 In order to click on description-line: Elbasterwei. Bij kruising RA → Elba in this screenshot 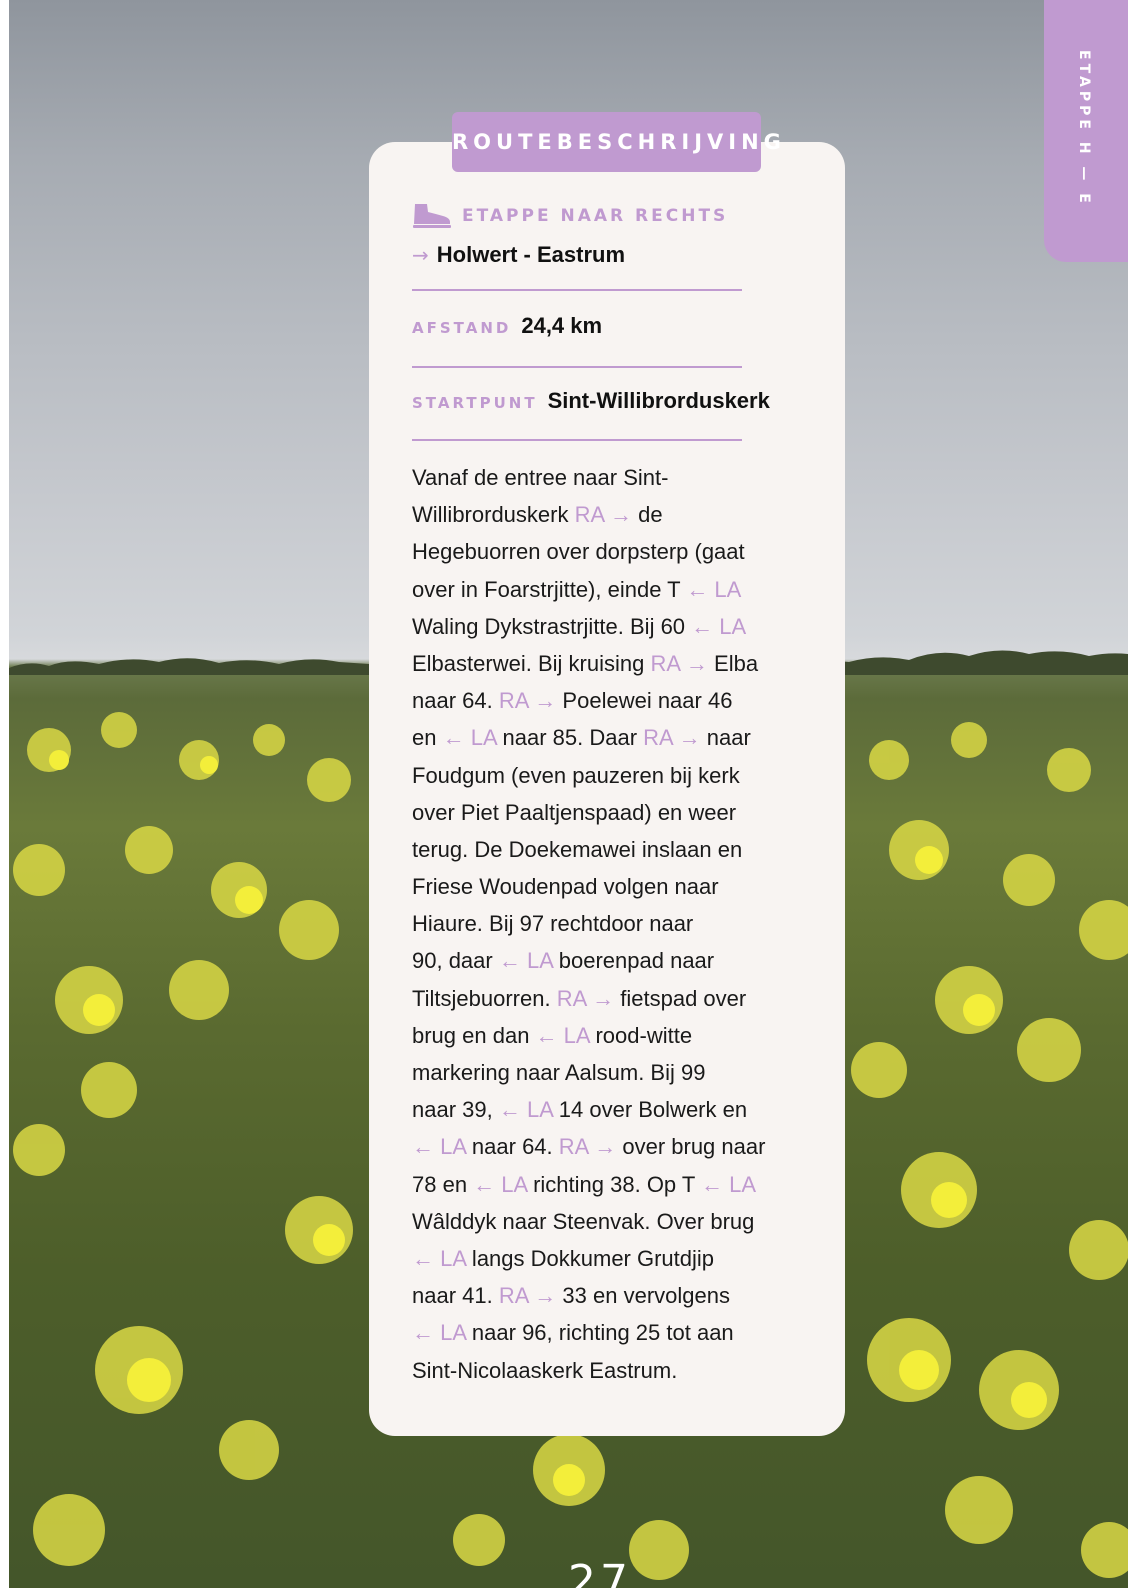, I will do `click(607, 663)`.